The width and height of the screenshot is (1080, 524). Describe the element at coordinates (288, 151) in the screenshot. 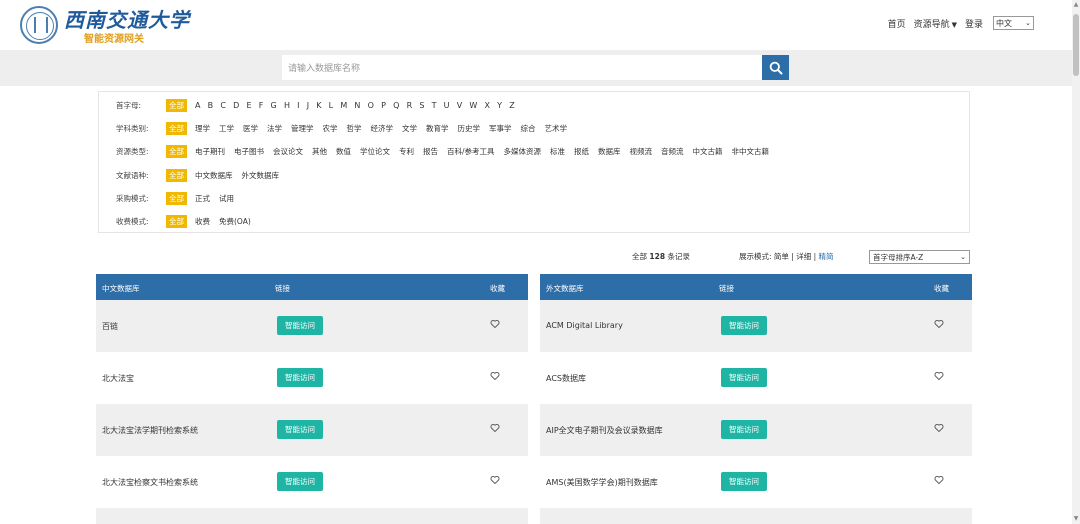

I see `filter-option: 会议论文` at that location.